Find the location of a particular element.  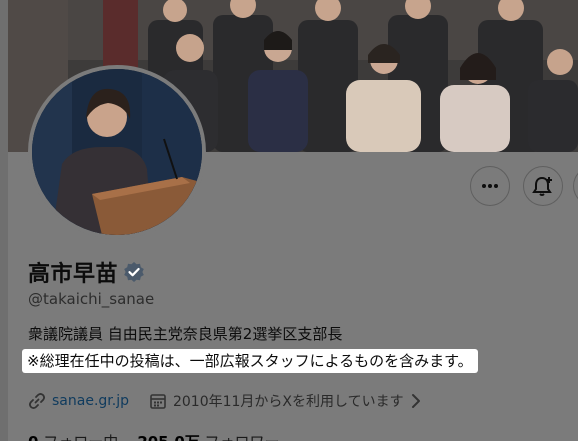

followers-link: 205.0万 フォロワー is located at coordinates (208, 437).